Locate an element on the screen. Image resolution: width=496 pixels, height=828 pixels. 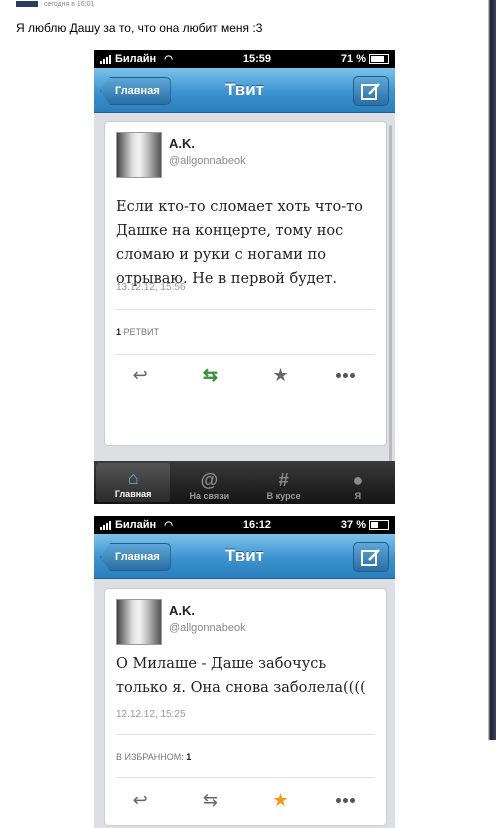
retweet-count-label: РЕТВИТ is located at coordinates (141, 332).